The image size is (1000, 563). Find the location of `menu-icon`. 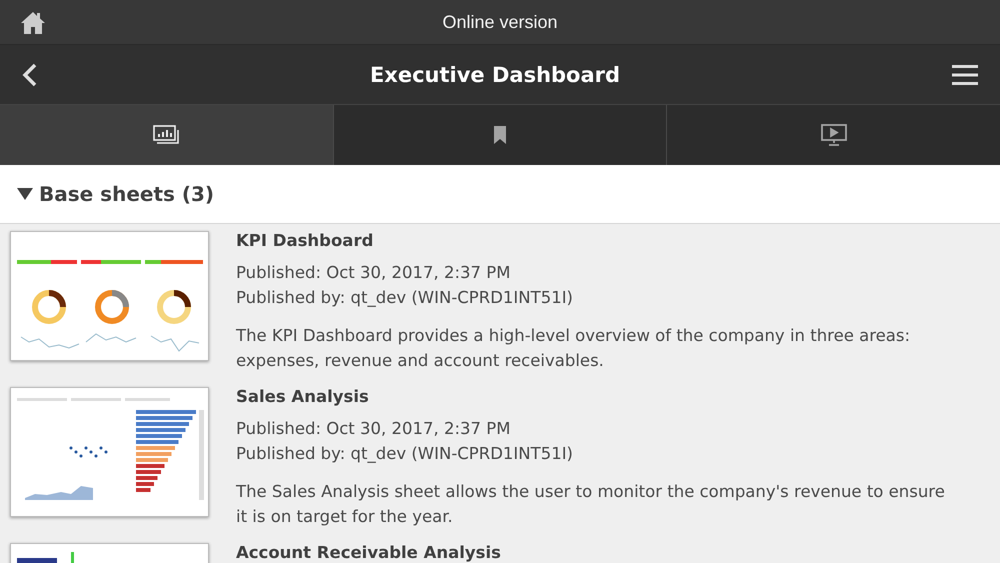

menu-icon is located at coordinates (965, 75).